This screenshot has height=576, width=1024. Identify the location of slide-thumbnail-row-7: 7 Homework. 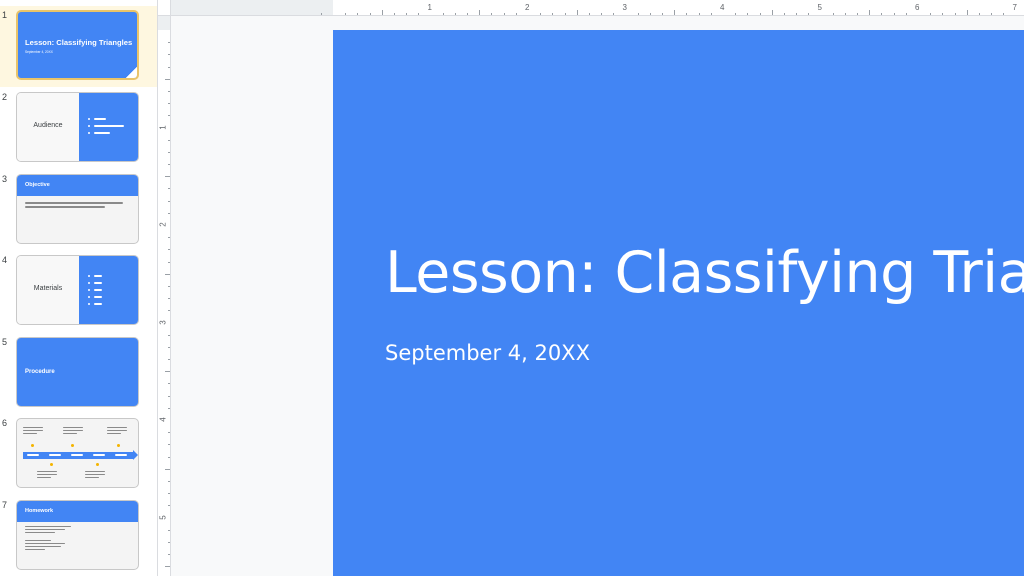
(78, 536).